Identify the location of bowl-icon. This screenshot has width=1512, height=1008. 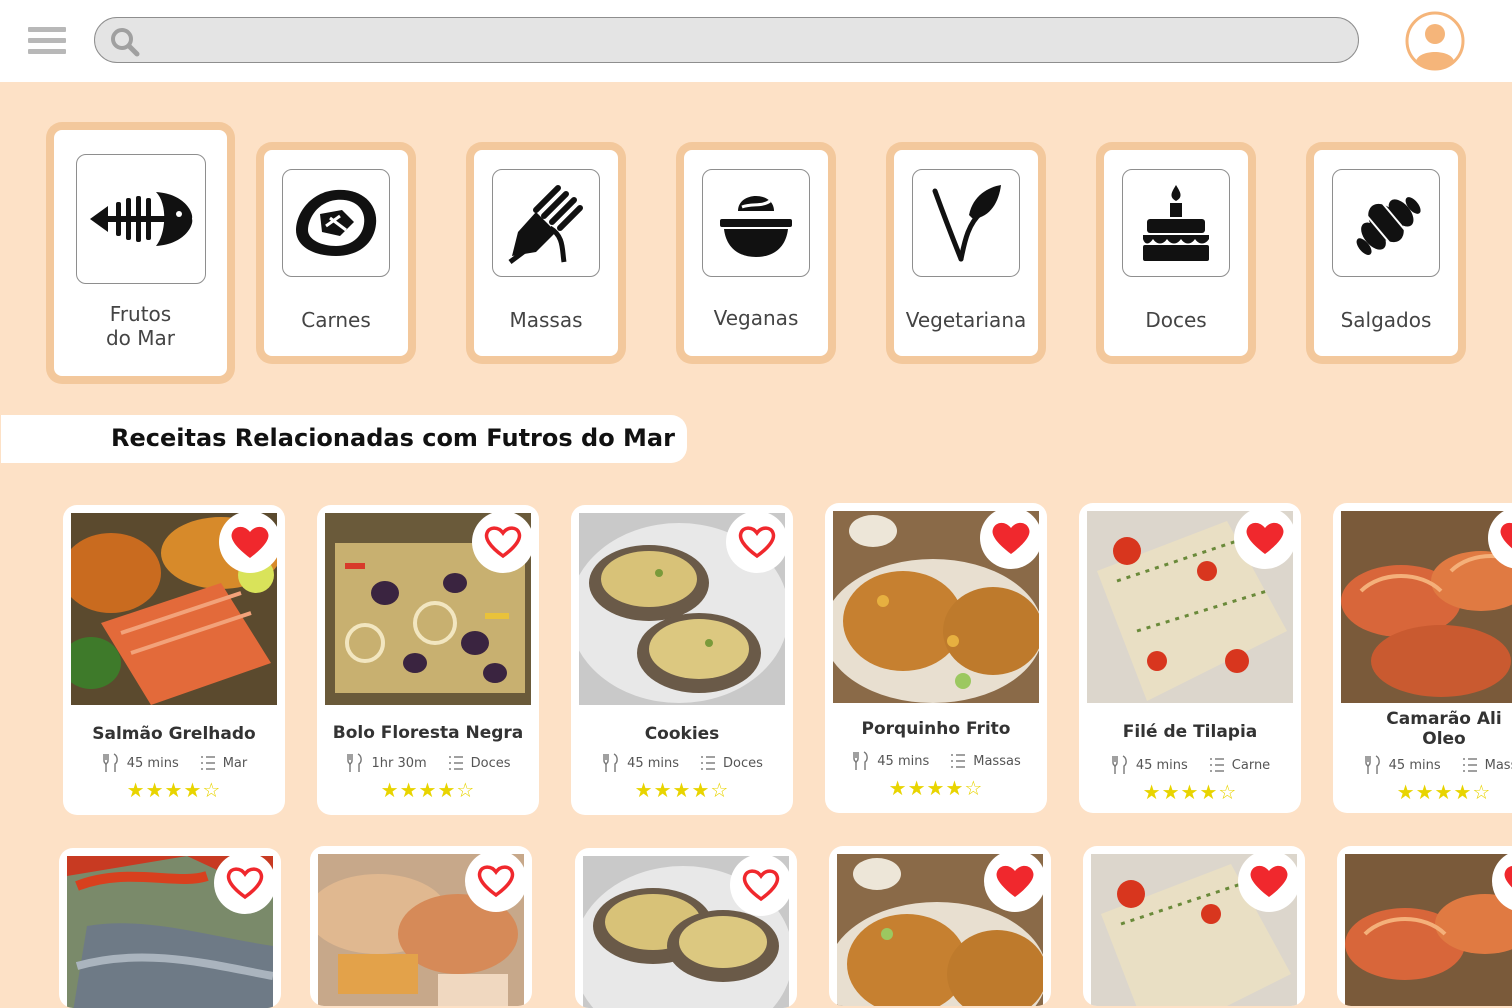
(756, 223).